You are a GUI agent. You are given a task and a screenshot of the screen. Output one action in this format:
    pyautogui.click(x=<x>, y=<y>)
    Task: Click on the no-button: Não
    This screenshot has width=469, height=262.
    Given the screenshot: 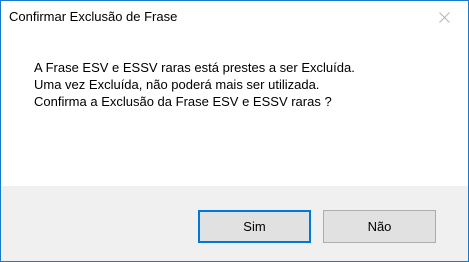 What is the action you would take?
    pyautogui.click(x=379, y=226)
    